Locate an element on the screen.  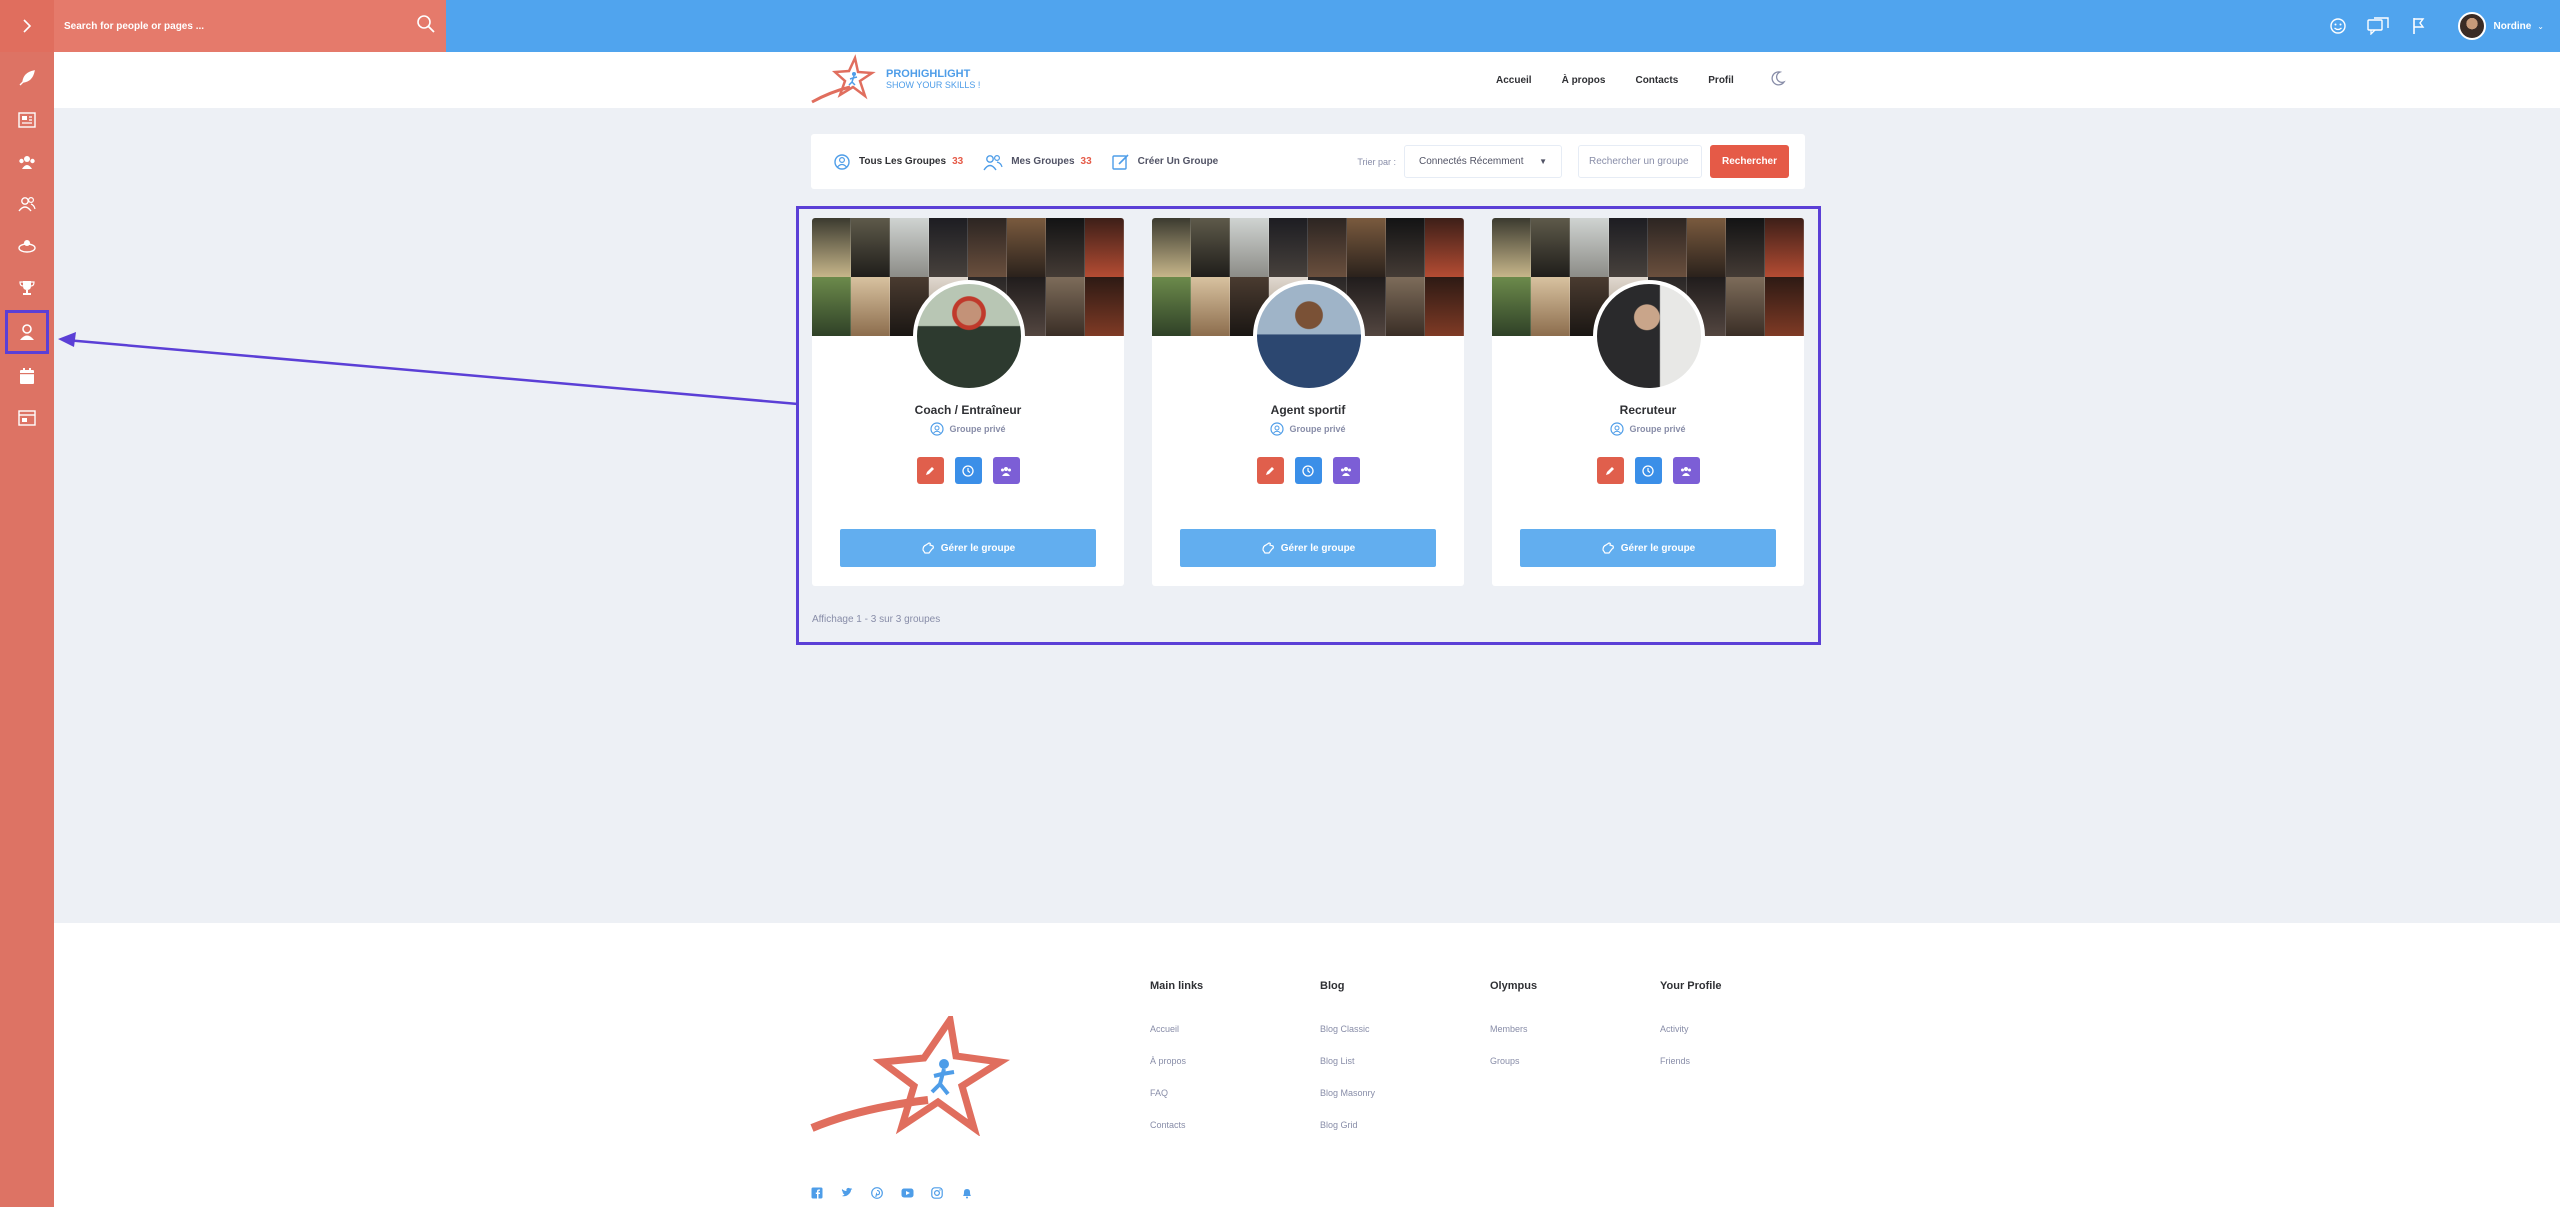
pinterest-icon is located at coordinates (877, 1193).